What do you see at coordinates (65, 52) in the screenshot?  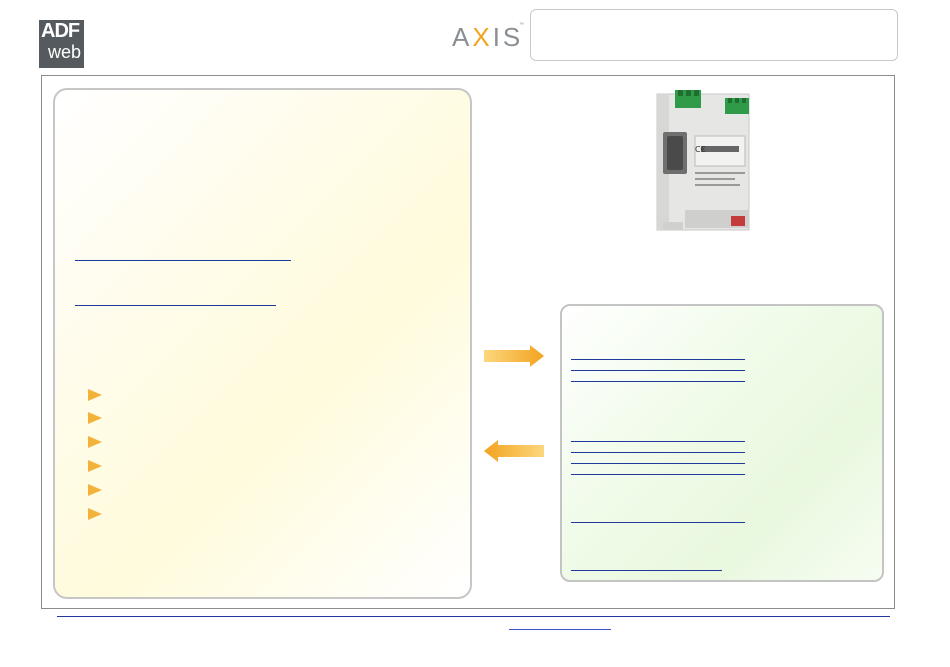 I see `adfweb-logo-line2: web` at bounding box center [65, 52].